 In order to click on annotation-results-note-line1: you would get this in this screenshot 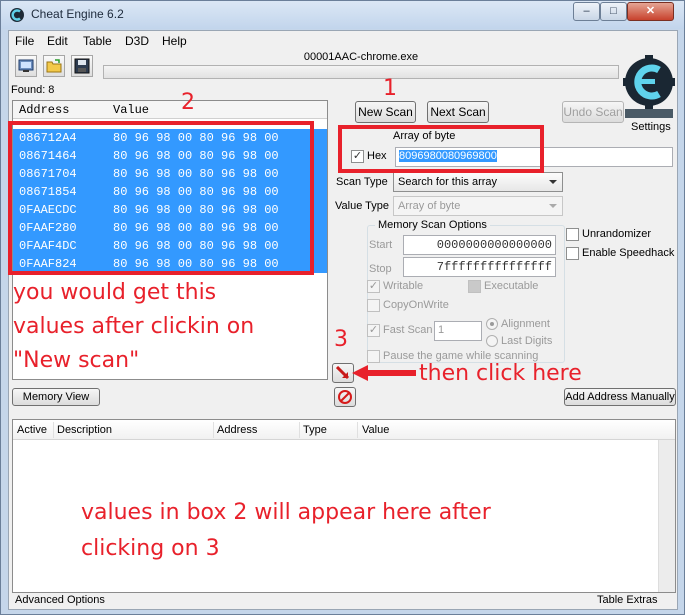, I will do `click(115, 292)`.